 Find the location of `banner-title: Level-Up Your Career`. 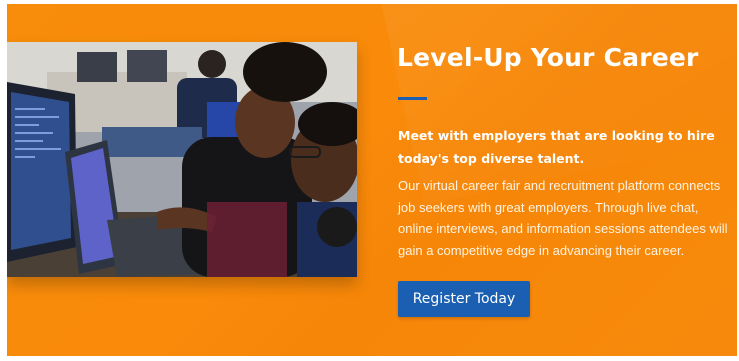

banner-title: Level-Up Your Career is located at coordinates (548, 57).